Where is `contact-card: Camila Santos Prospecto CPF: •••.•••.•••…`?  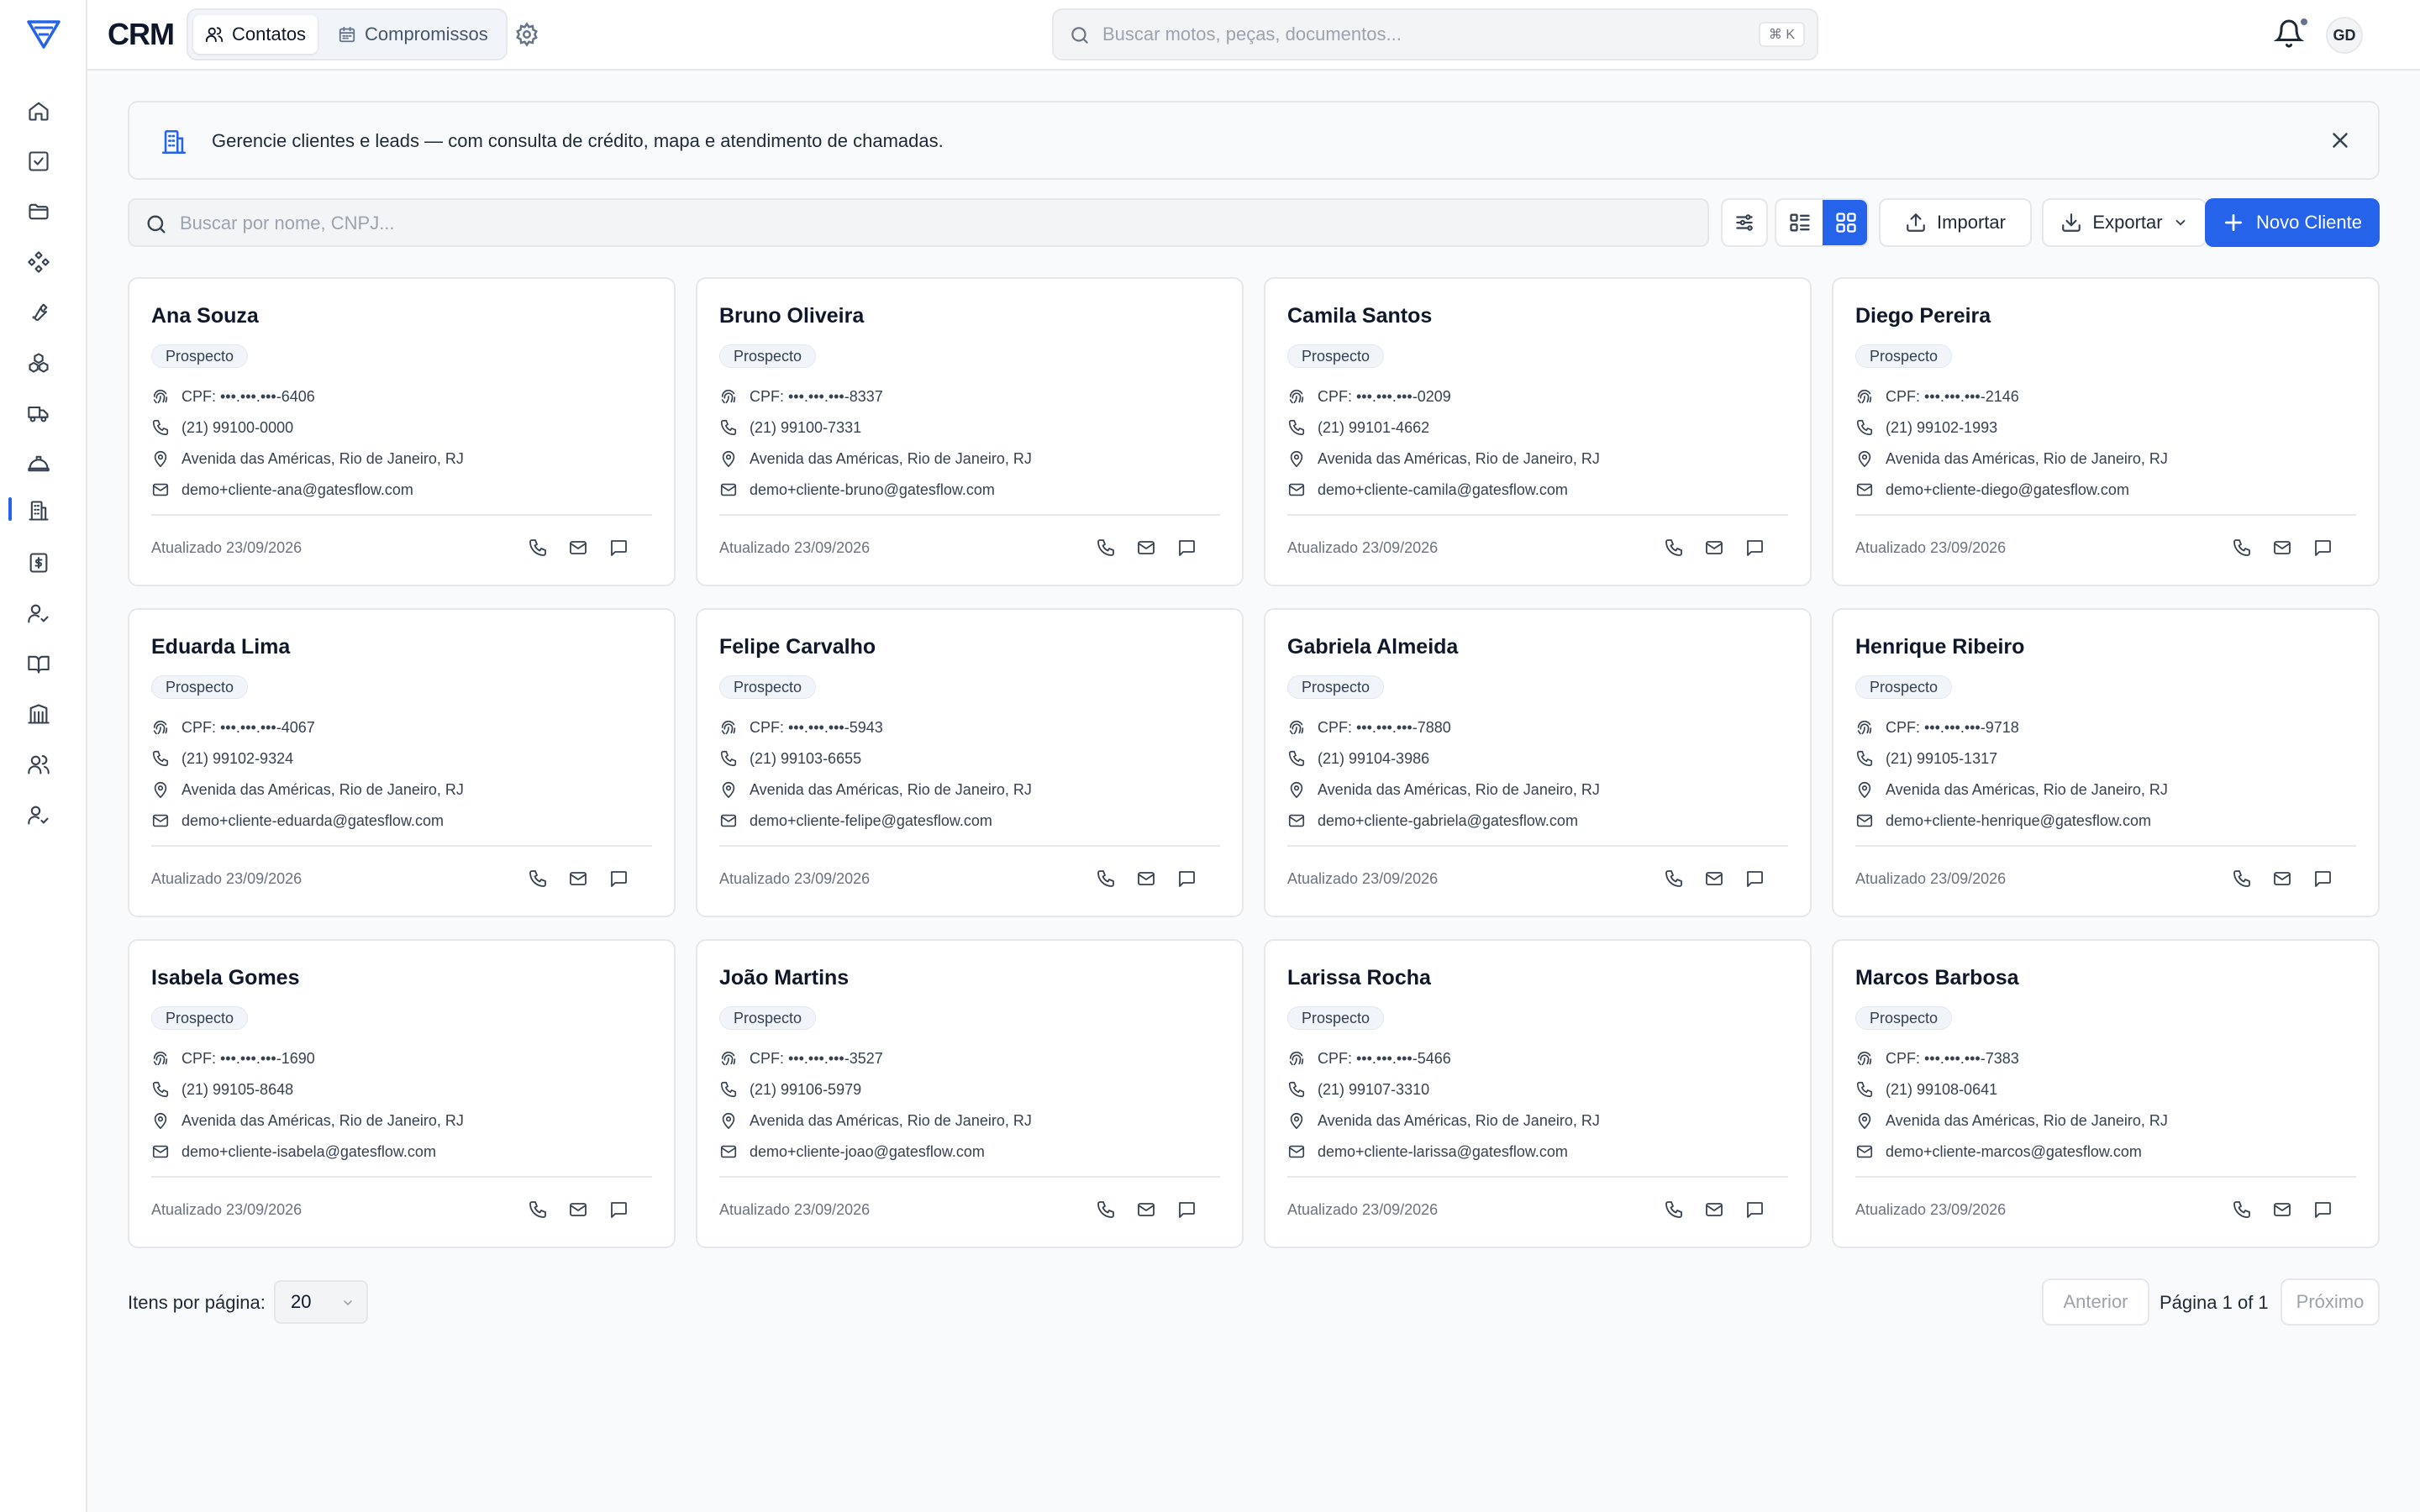 contact-card: Camila Santos Prospecto CPF: •••.•••.•••… is located at coordinates (1538, 431).